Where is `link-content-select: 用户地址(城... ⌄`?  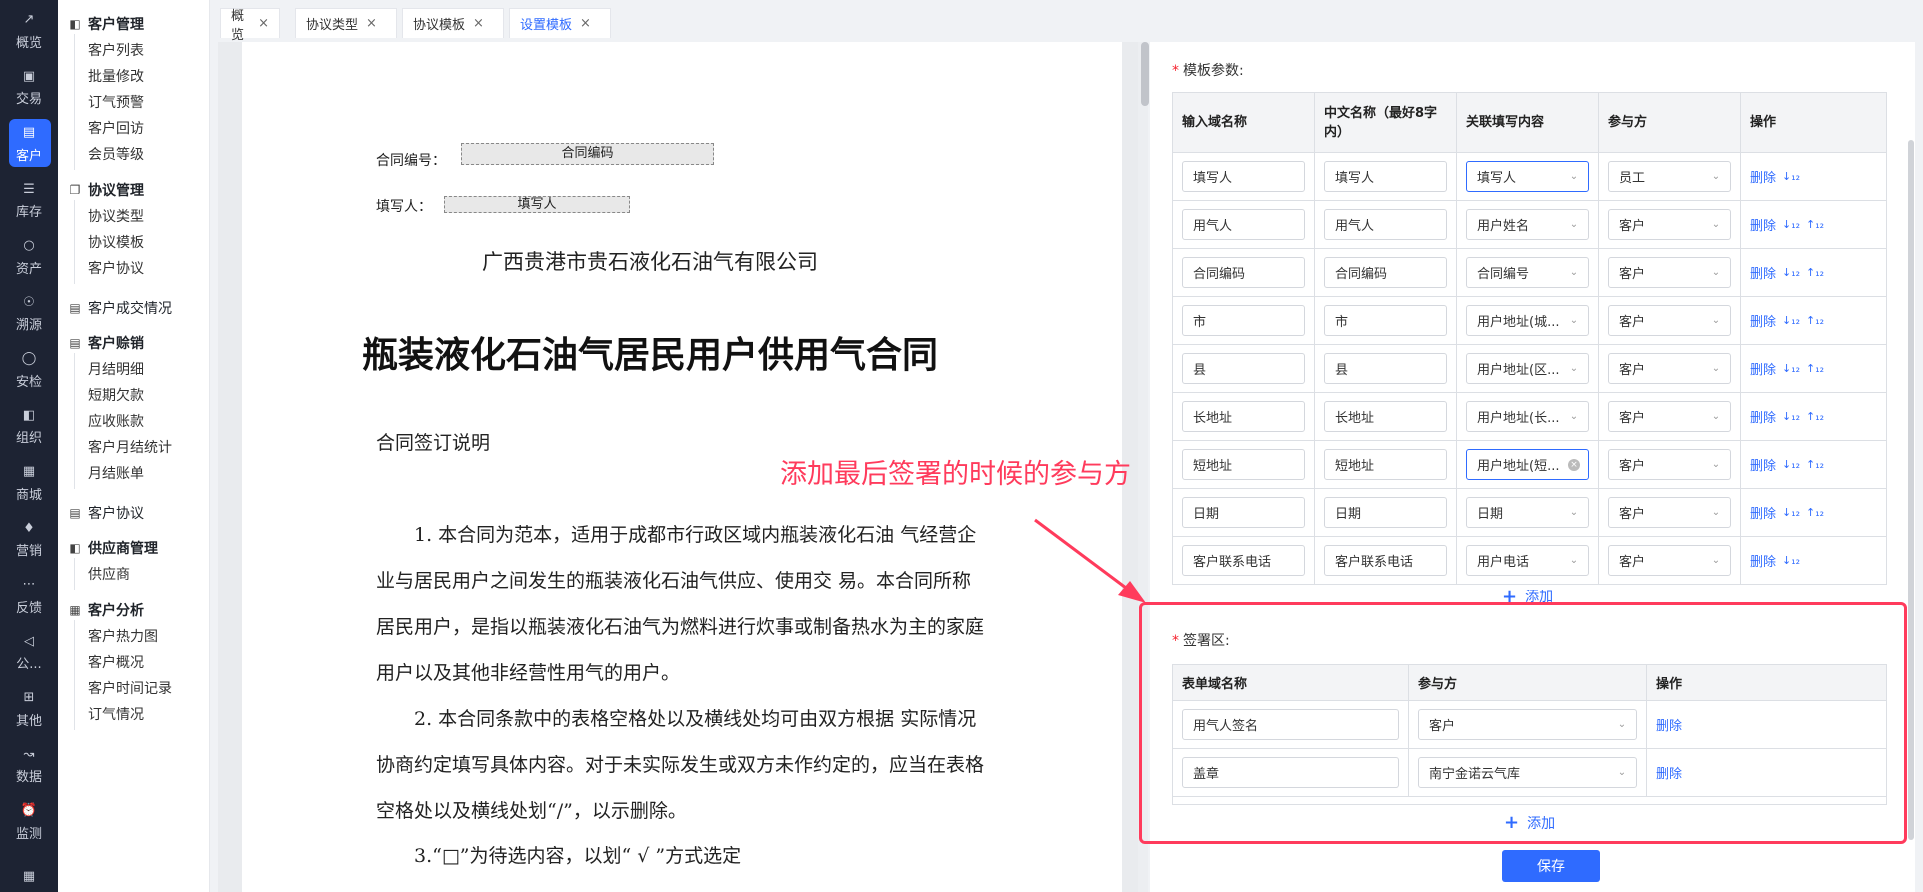
link-content-select: 用户地址(城... ⌄ is located at coordinates (1527, 320).